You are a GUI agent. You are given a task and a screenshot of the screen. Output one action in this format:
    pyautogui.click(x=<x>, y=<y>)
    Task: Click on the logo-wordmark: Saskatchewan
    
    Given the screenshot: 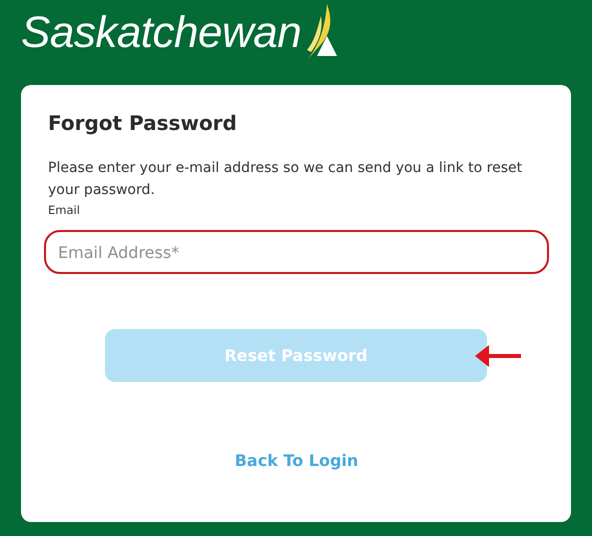 What is the action you would take?
    pyautogui.click(x=161, y=33)
    